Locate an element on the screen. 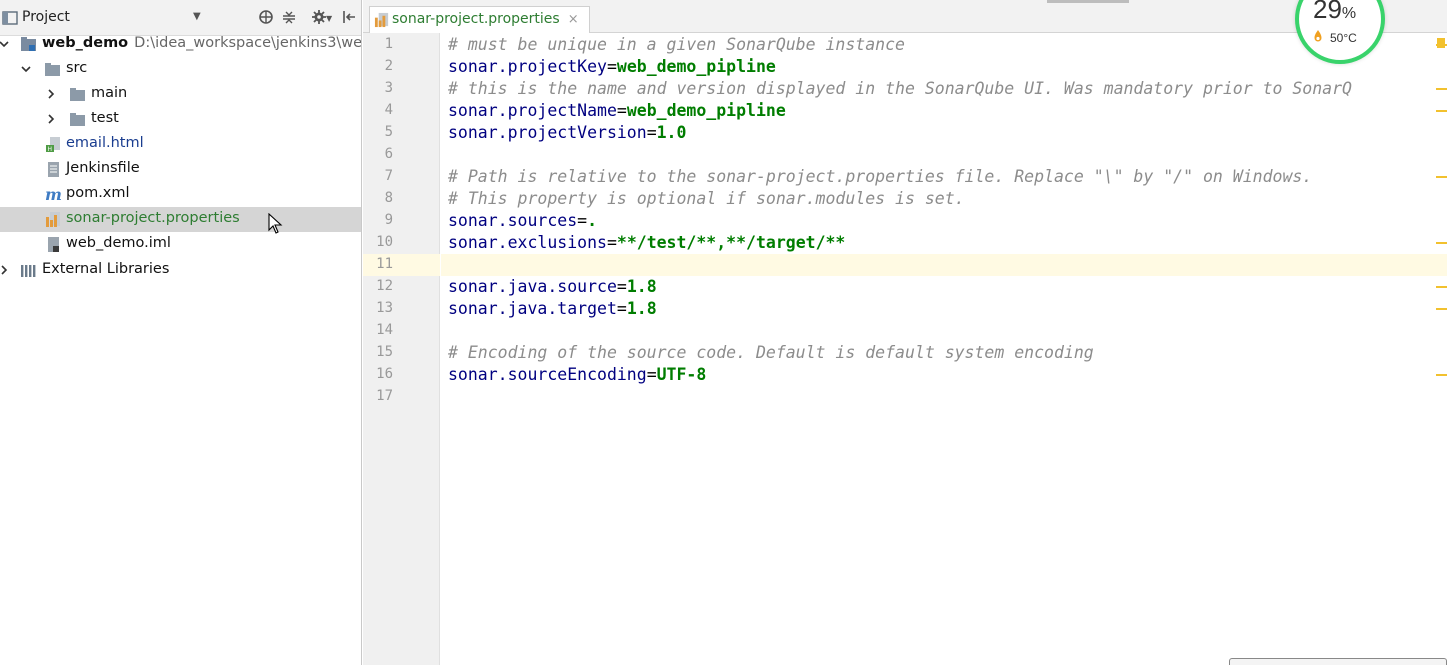 This screenshot has height=665, width=1447. svg-text: m is located at coordinates (53, 194).